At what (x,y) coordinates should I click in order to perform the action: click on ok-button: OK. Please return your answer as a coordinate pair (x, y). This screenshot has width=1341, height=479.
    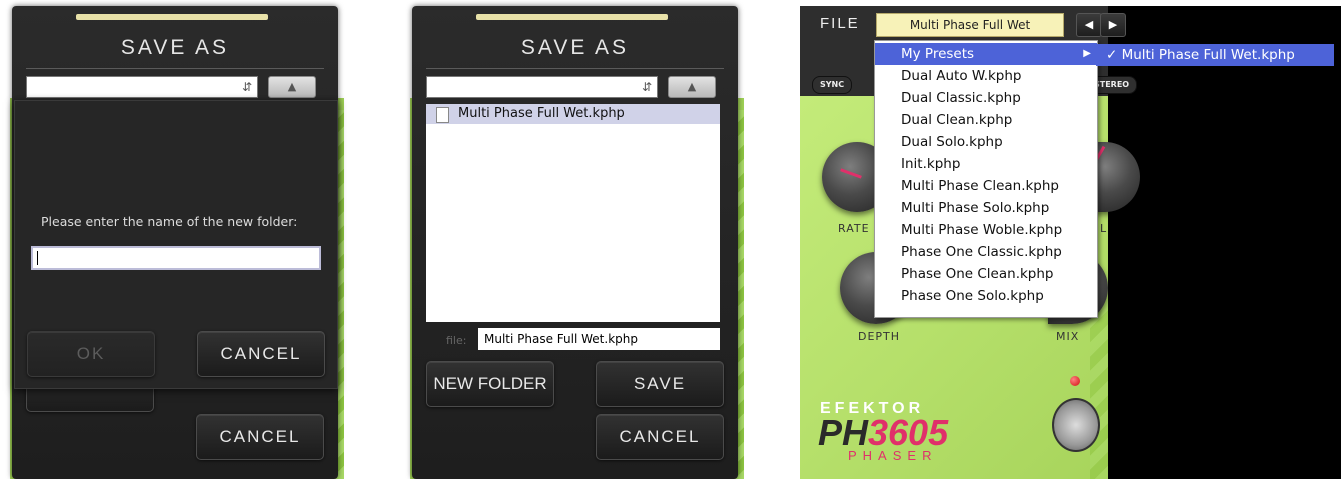
    Looking at the image, I should click on (91, 354).